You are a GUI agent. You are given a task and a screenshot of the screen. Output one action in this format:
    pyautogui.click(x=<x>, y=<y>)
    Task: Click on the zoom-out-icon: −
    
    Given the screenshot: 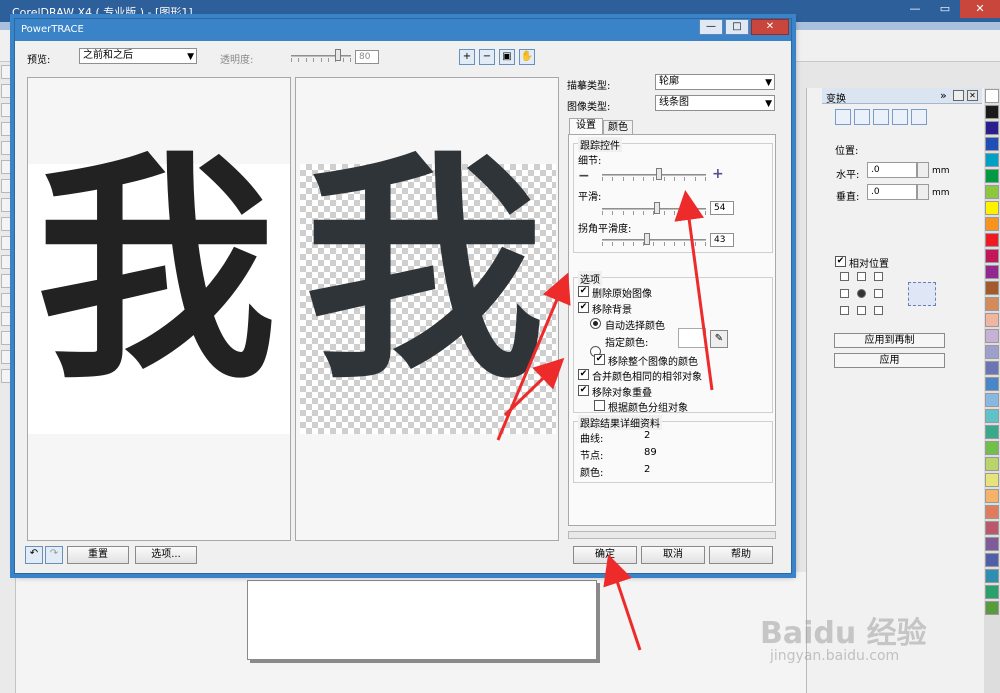 What is the action you would take?
    pyautogui.click(x=487, y=57)
    